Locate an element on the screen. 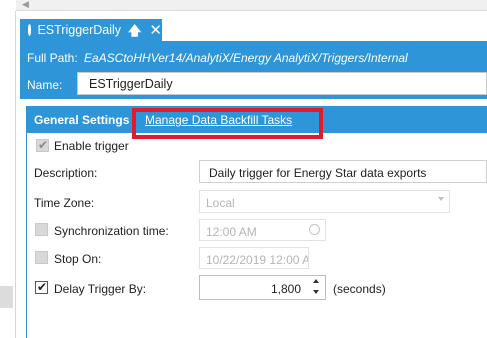 This screenshot has height=338, width=487. close-icon: ✕ is located at coordinates (155, 30).